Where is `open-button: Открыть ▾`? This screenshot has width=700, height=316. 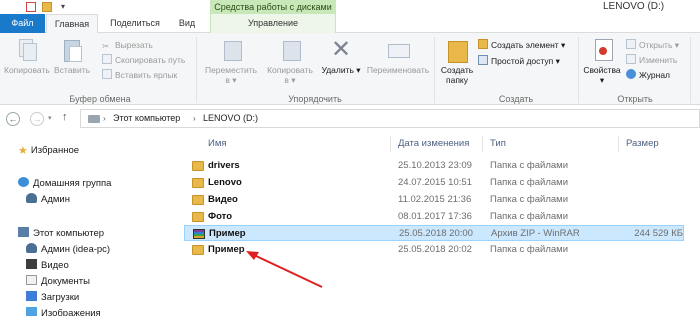 open-button: Открыть ▾ is located at coordinates (652, 45).